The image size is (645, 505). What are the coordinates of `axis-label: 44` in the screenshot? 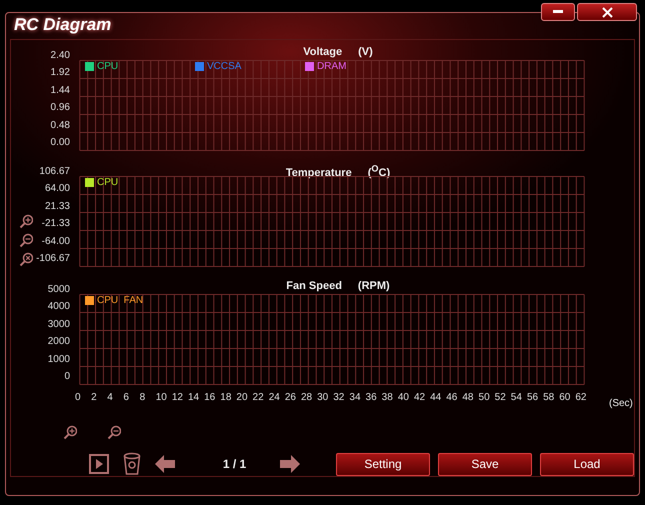 It's located at (436, 397).